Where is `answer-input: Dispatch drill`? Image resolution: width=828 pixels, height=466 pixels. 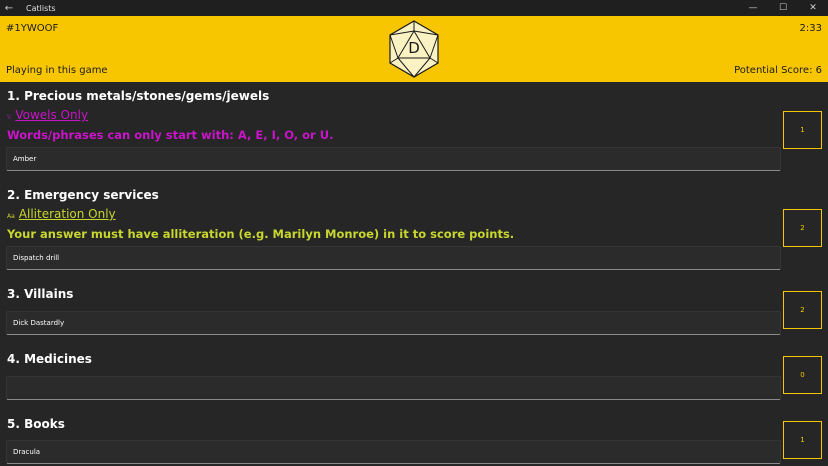
answer-input: Dispatch drill is located at coordinates (393, 258).